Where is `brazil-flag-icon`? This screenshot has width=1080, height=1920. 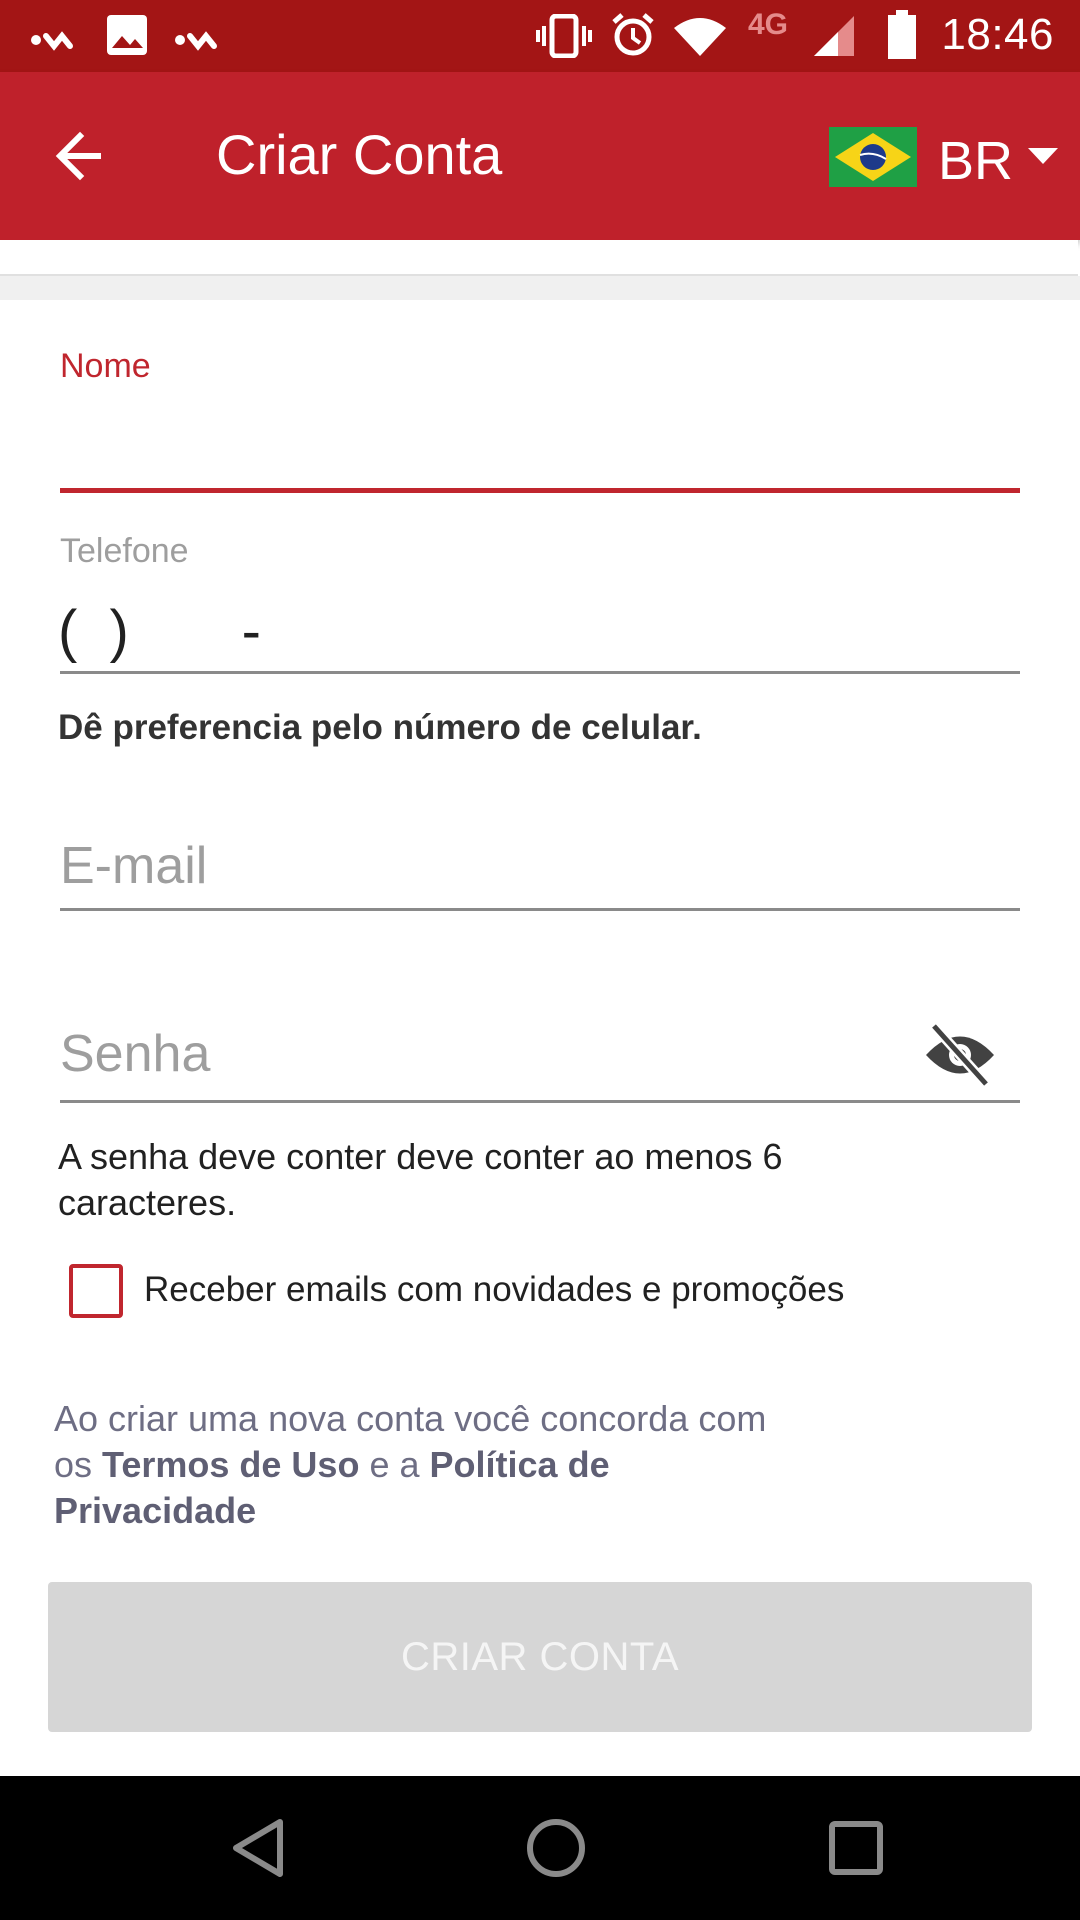
brazil-flag-icon is located at coordinates (873, 157).